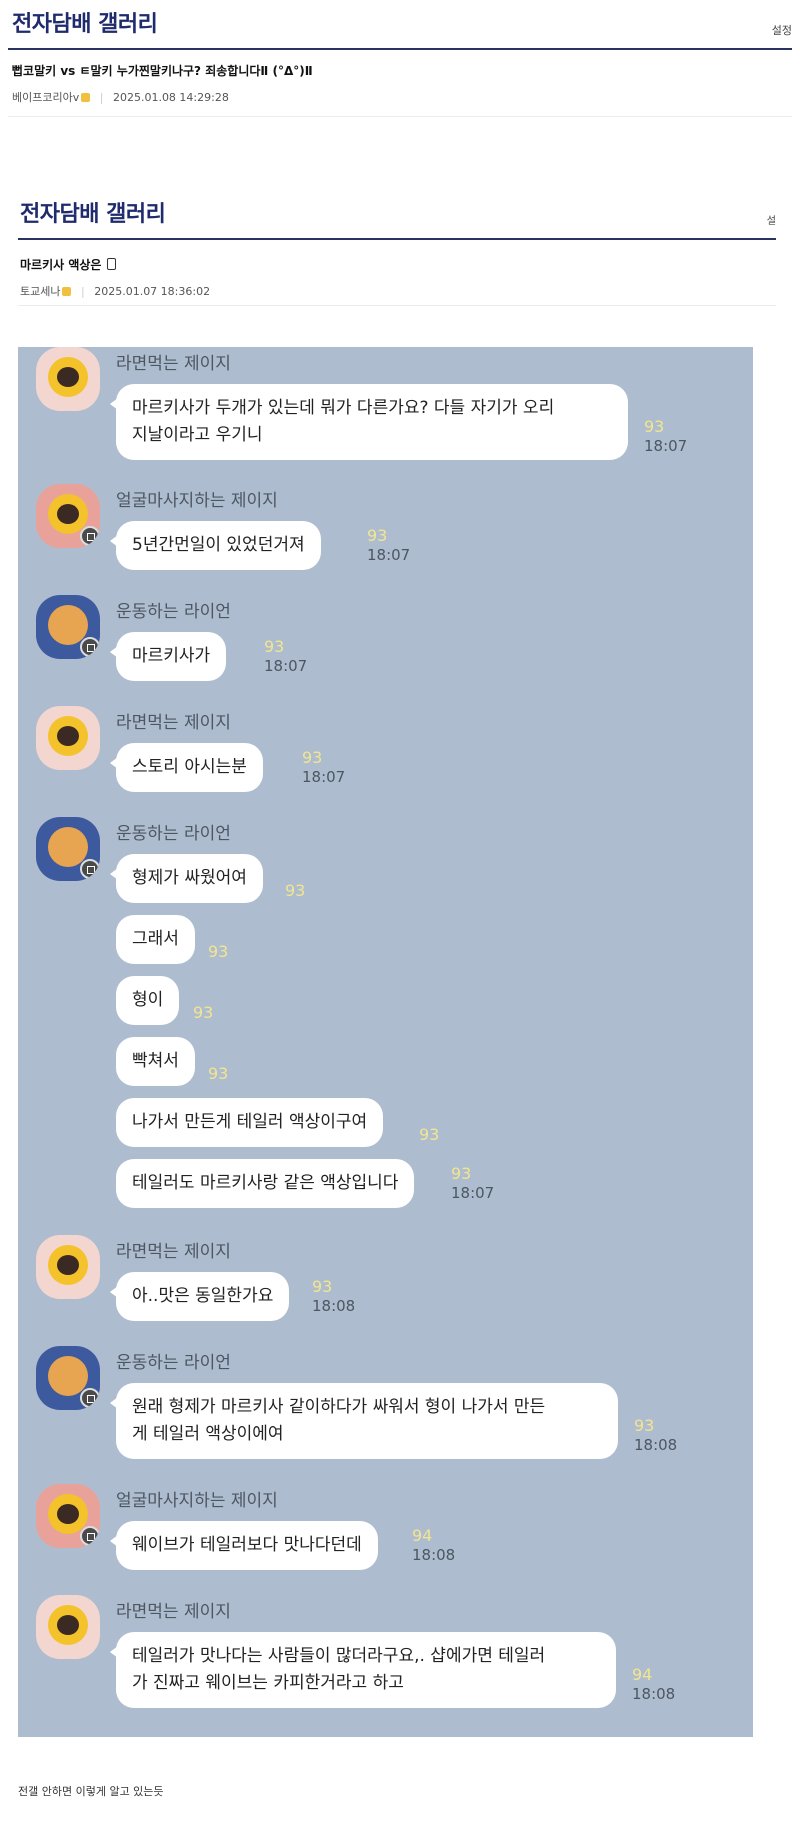  I want to click on header-divider, so click(400, 49).